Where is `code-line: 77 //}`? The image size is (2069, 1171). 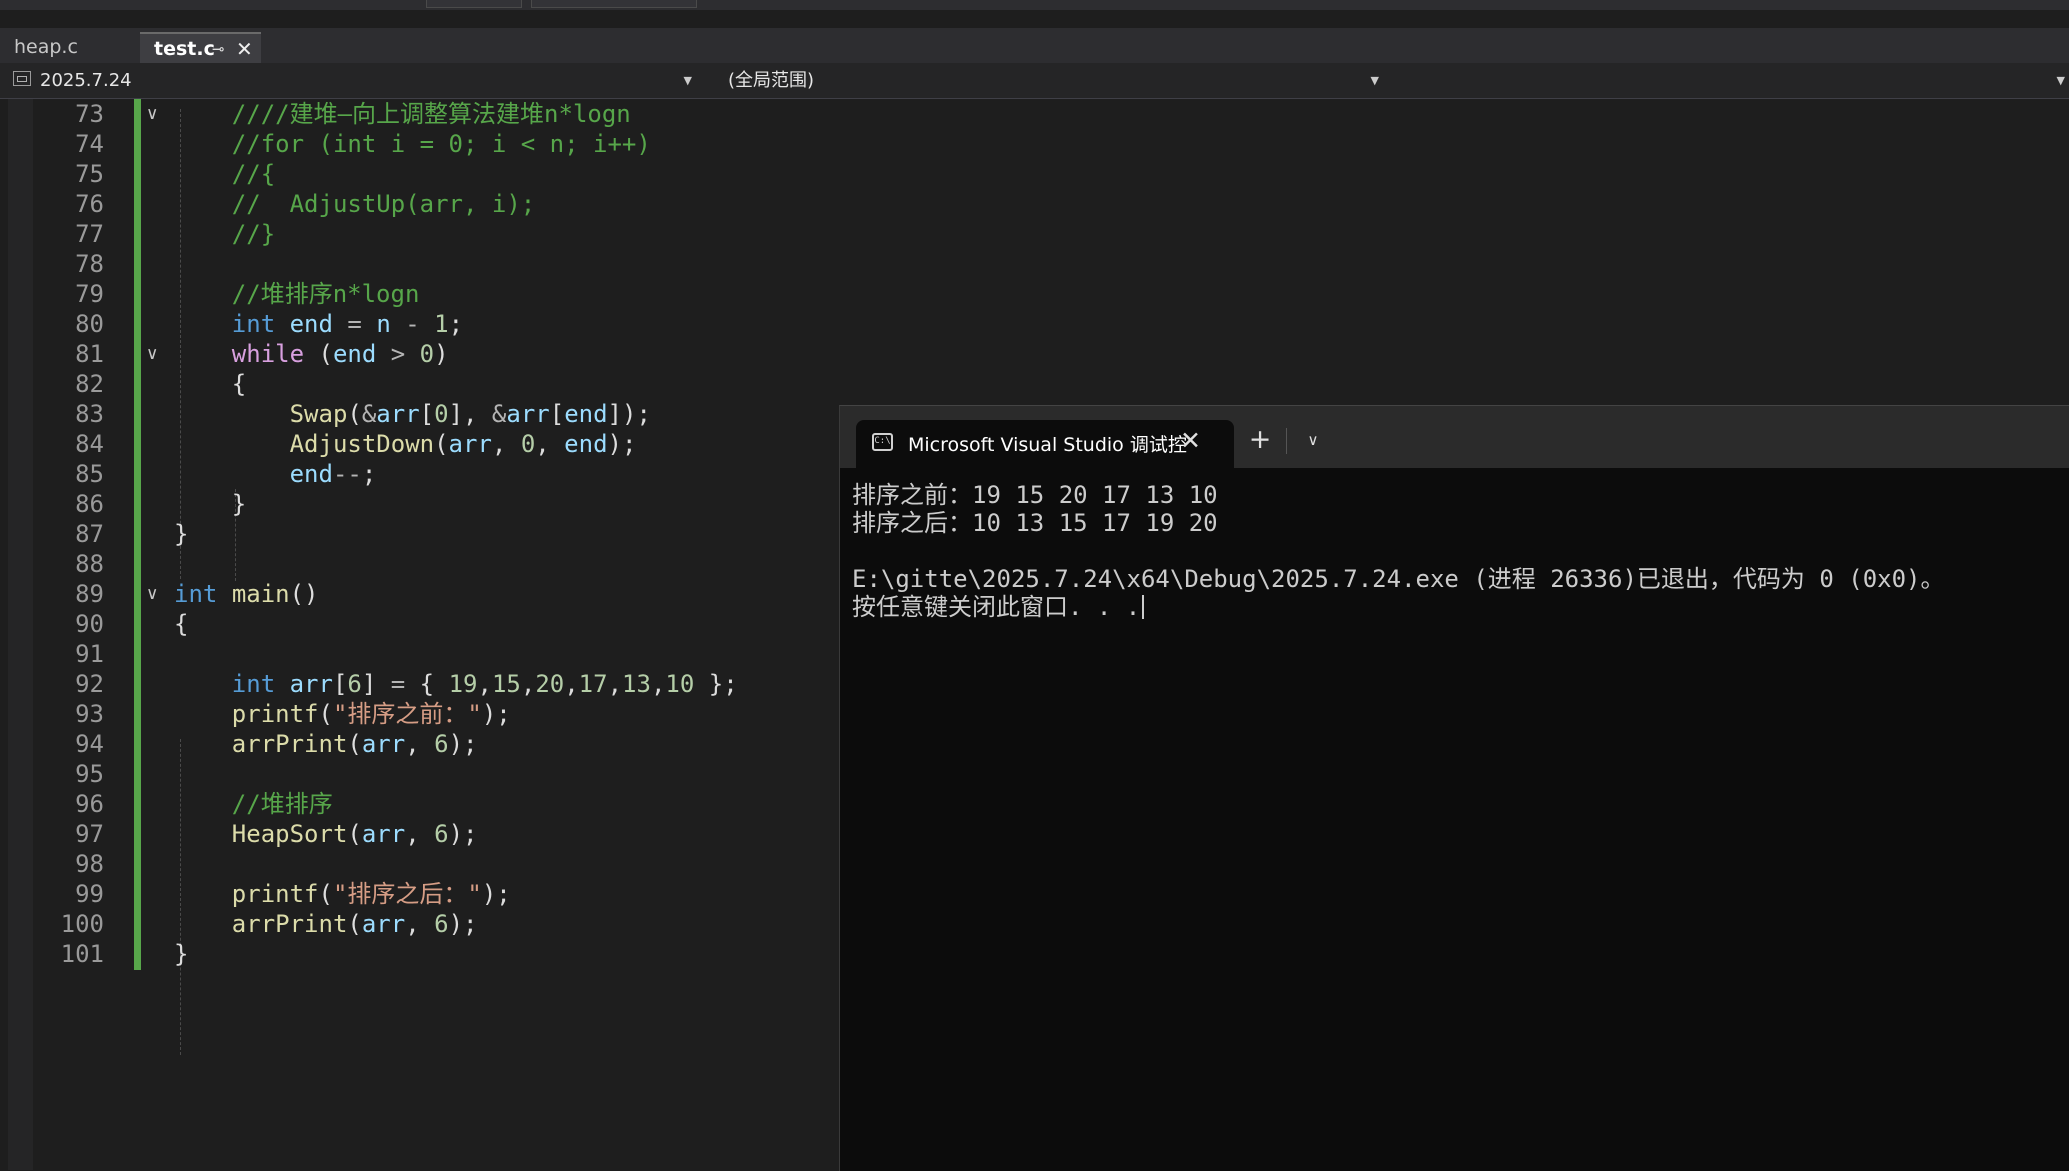
code-line: 77 //} is located at coordinates (1034, 234).